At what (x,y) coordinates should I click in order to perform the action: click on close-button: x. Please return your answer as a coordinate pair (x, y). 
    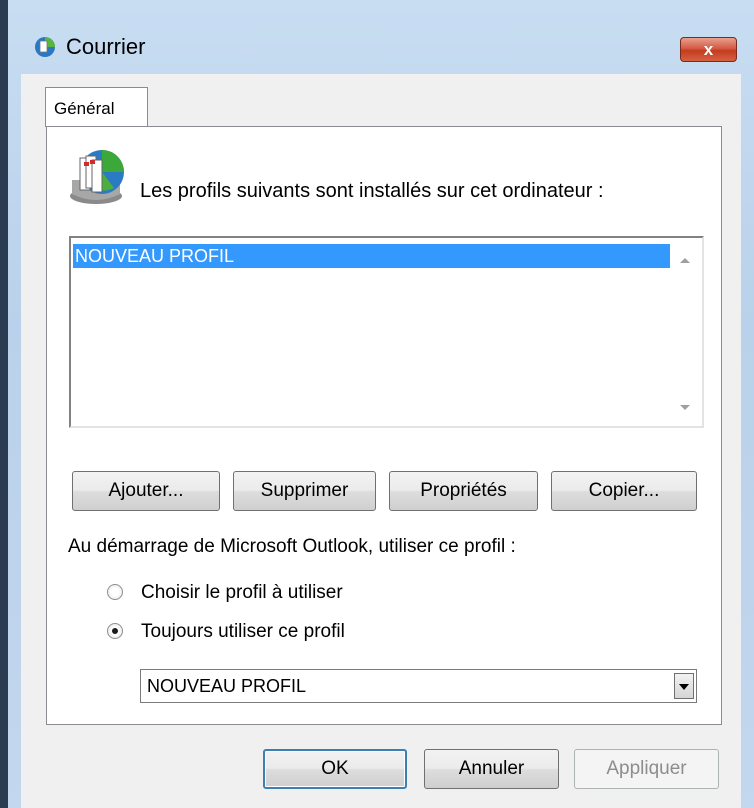
    Looking at the image, I should click on (708, 49).